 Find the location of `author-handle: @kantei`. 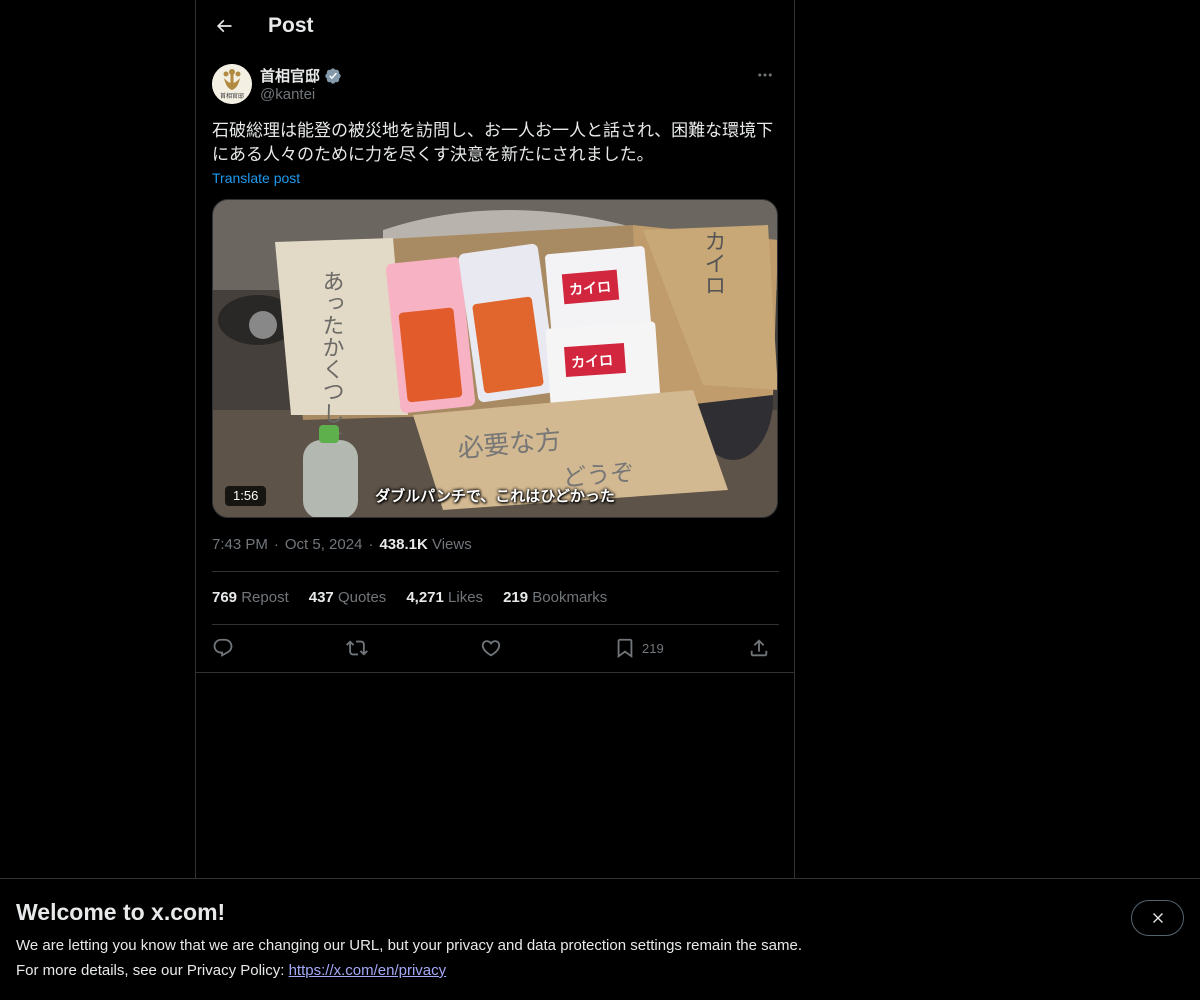

author-handle: @kantei is located at coordinates (287, 94).